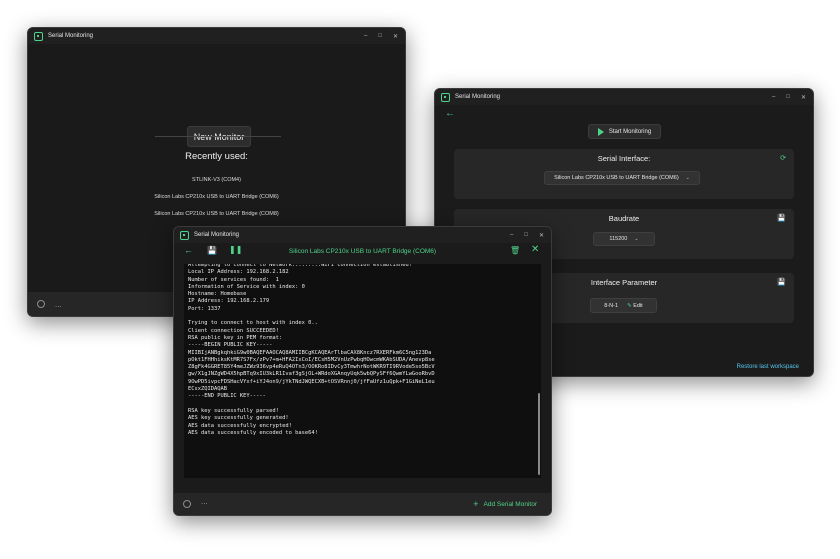 This screenshot has height=559, width=840. I want to click on play-icon, so click(600, 131).